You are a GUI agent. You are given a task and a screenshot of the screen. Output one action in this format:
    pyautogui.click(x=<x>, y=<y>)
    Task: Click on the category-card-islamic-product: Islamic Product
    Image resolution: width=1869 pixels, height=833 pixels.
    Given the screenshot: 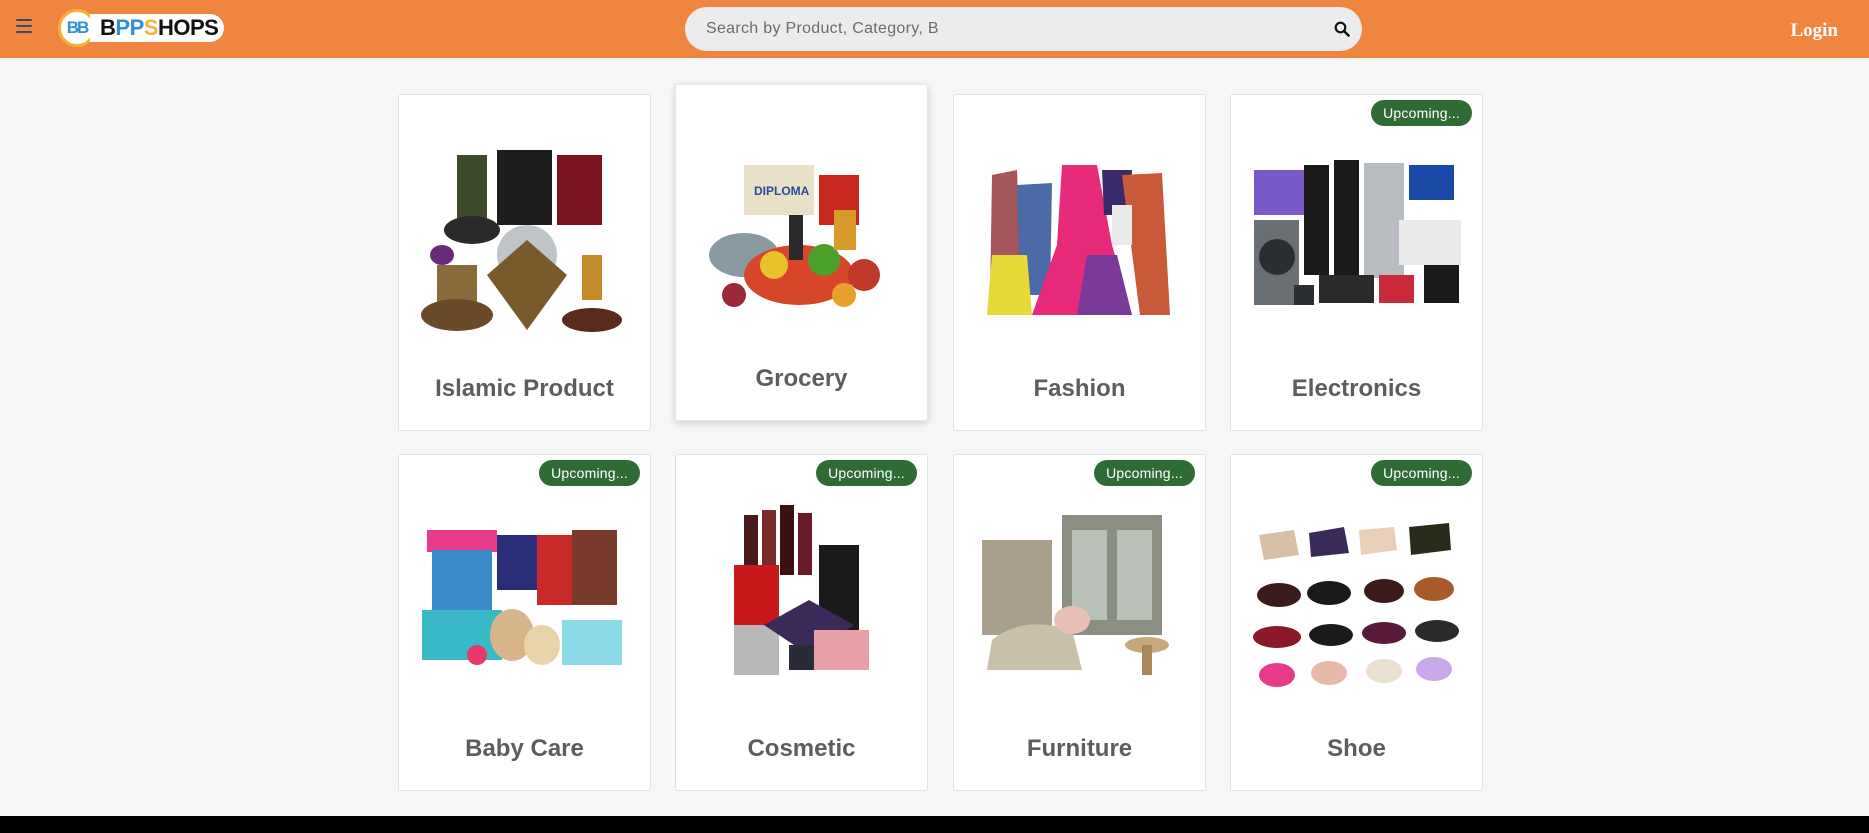 What is the action you would take?
    pyautogui.click(x=524, y=262)
    